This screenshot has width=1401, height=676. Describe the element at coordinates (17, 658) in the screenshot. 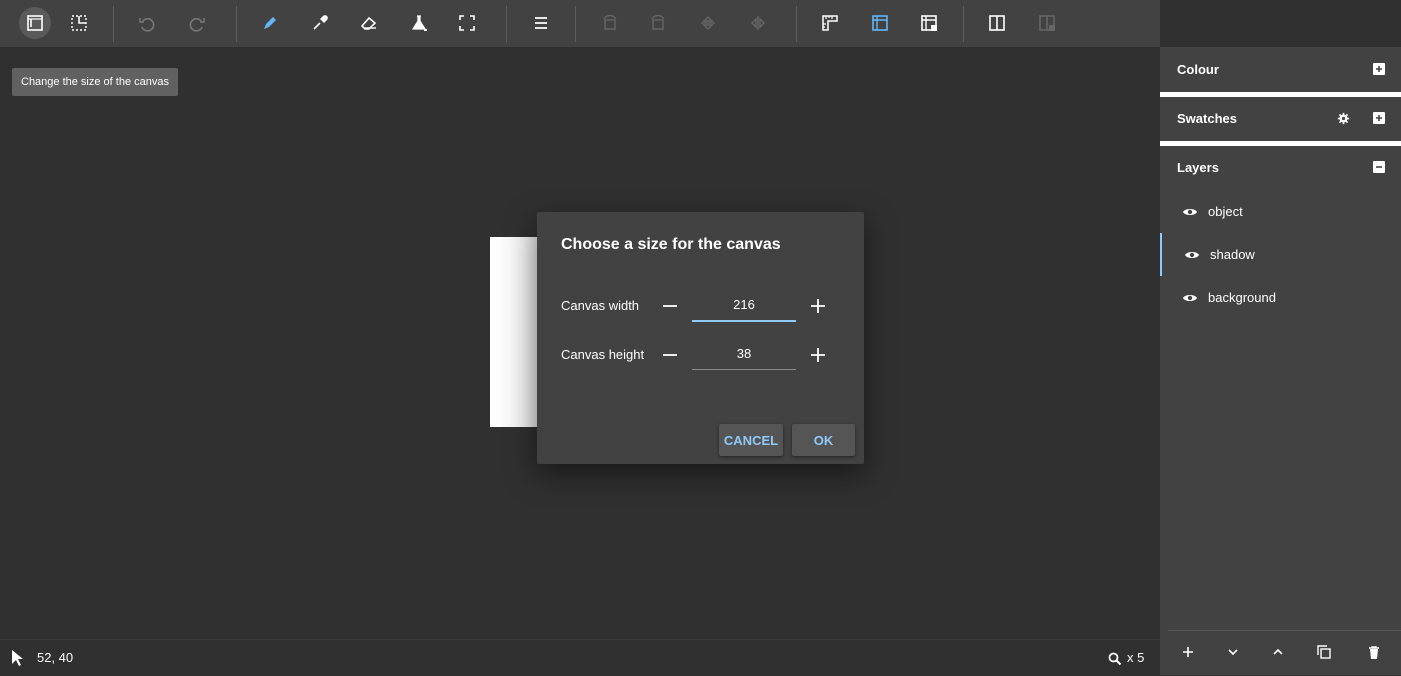

I see `cursor-icon` at that location.